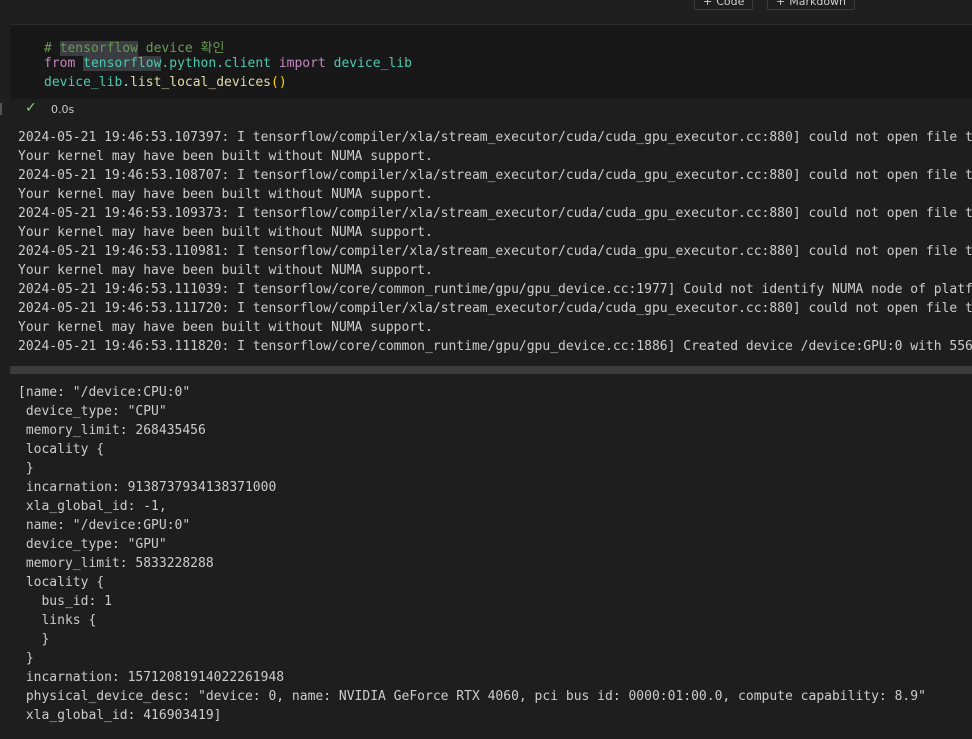  I want to click on call-function: list_local_devices, so click(200, 82).